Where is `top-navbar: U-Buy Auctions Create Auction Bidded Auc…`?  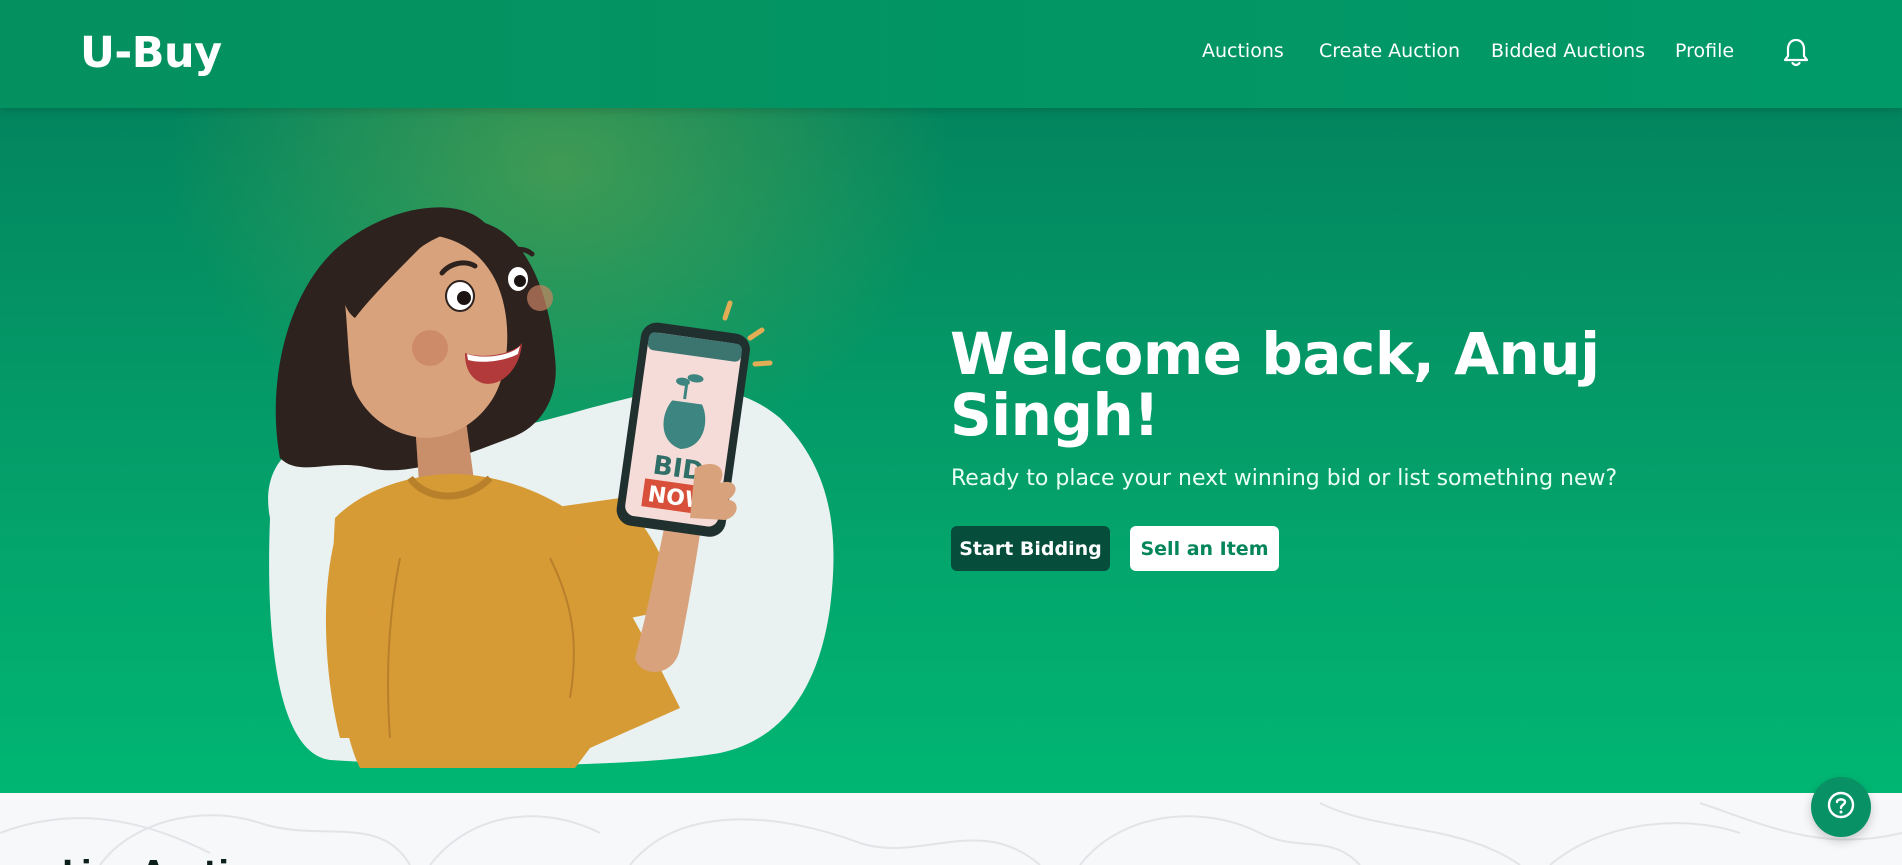
top-navbar: U-Buy Auctions Create Auction Bidded Auc… is located at coordinates (951, 54).